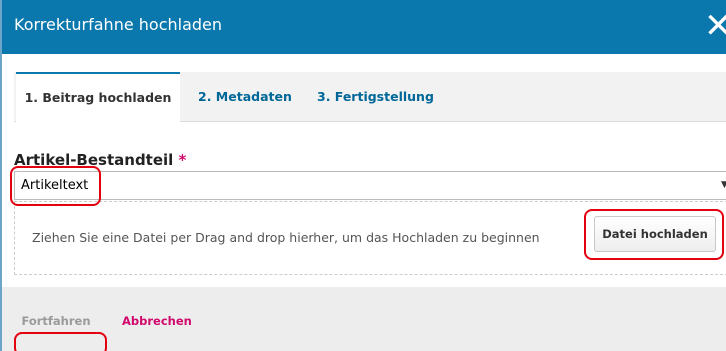  I want to click on tab-metadaten: 2. Metadaten, so click(245, 97).